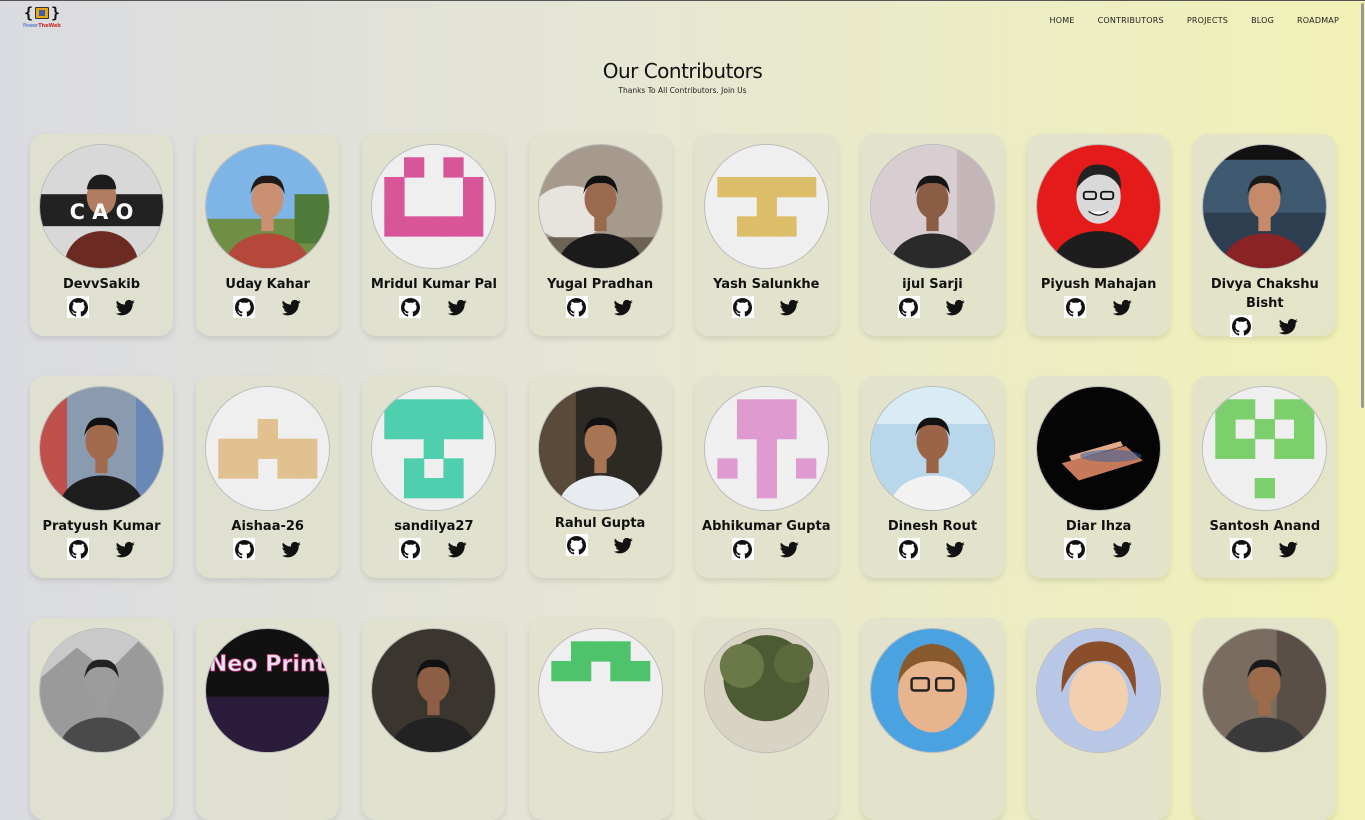  I want to click on contributor-card: C A O DevvSakib, so click(101, 235).